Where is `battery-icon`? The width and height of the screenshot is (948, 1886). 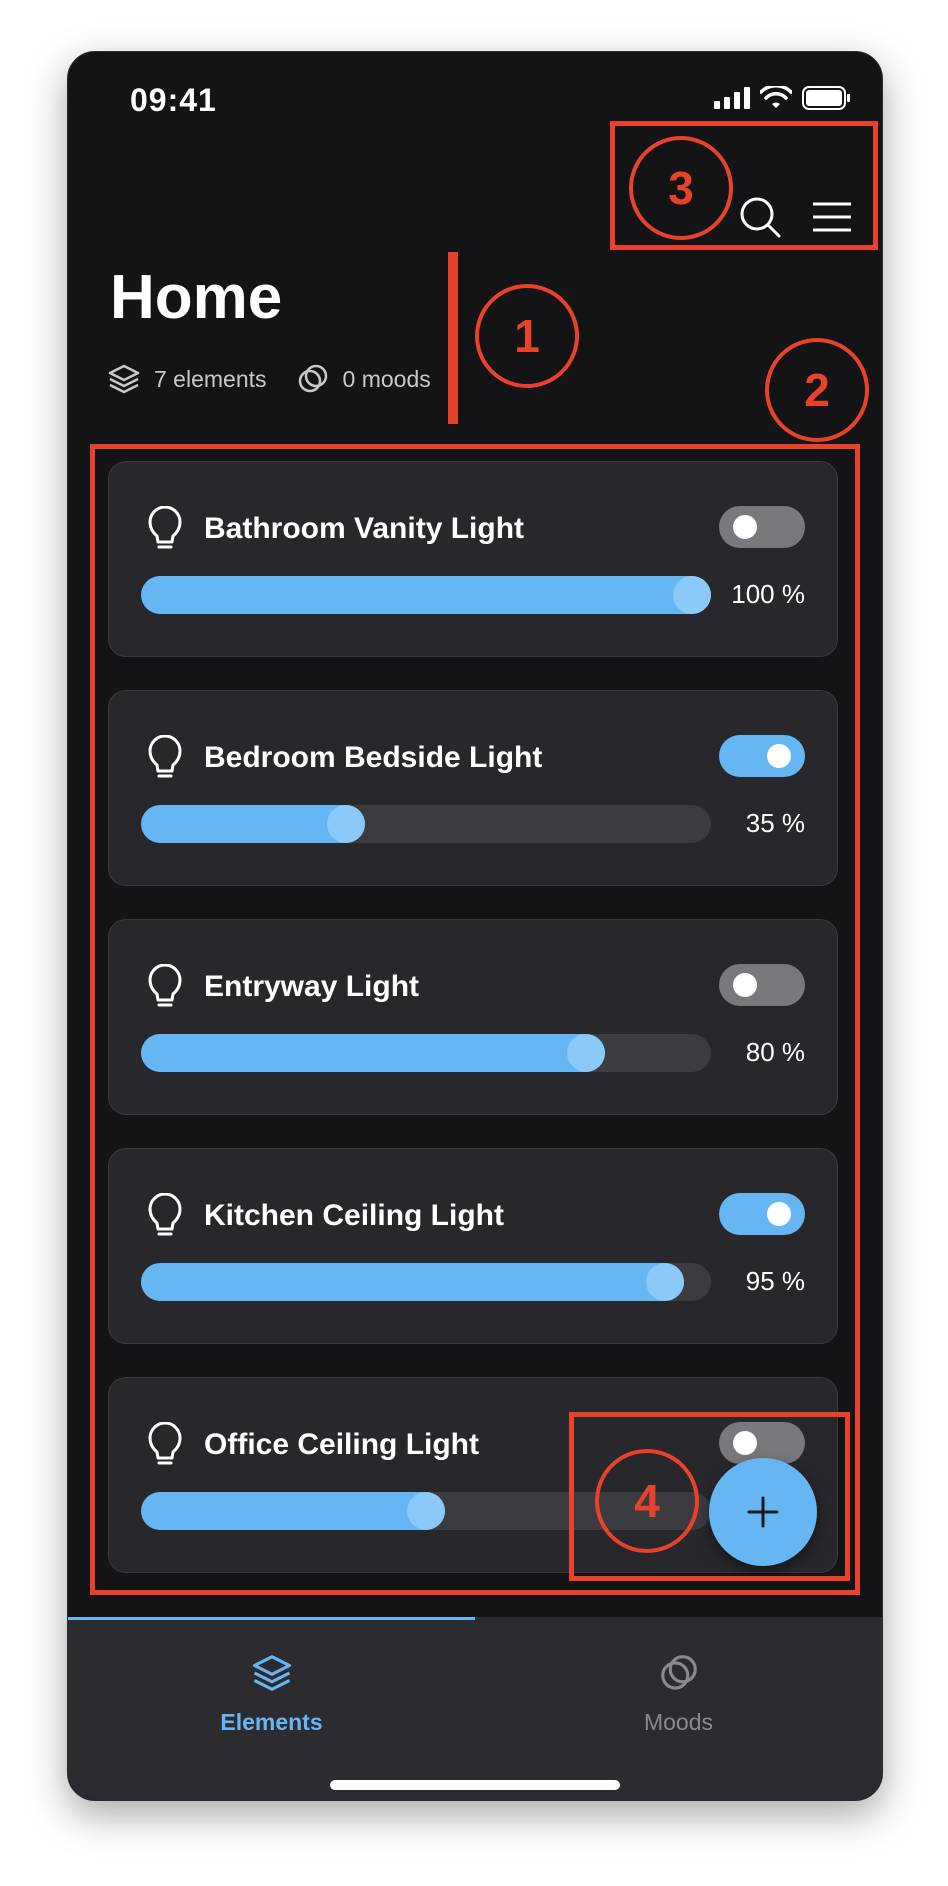
battery-icon is located at coordinates (826, 98).